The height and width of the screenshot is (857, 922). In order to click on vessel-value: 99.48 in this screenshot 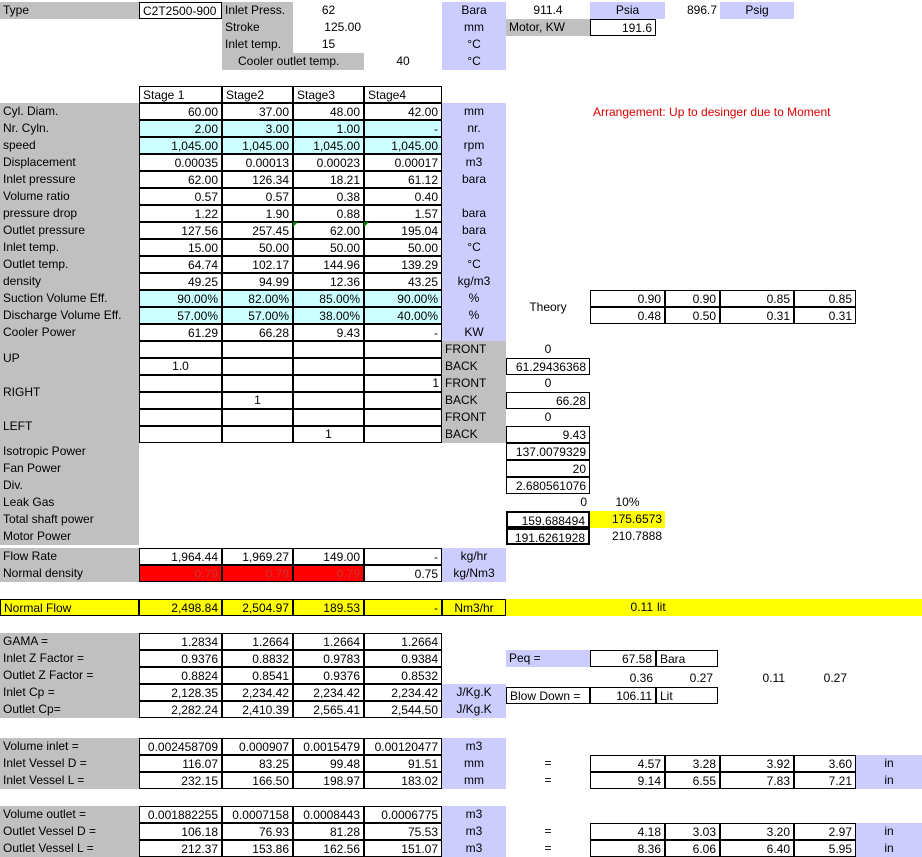, I will do `click(328, 763)`.